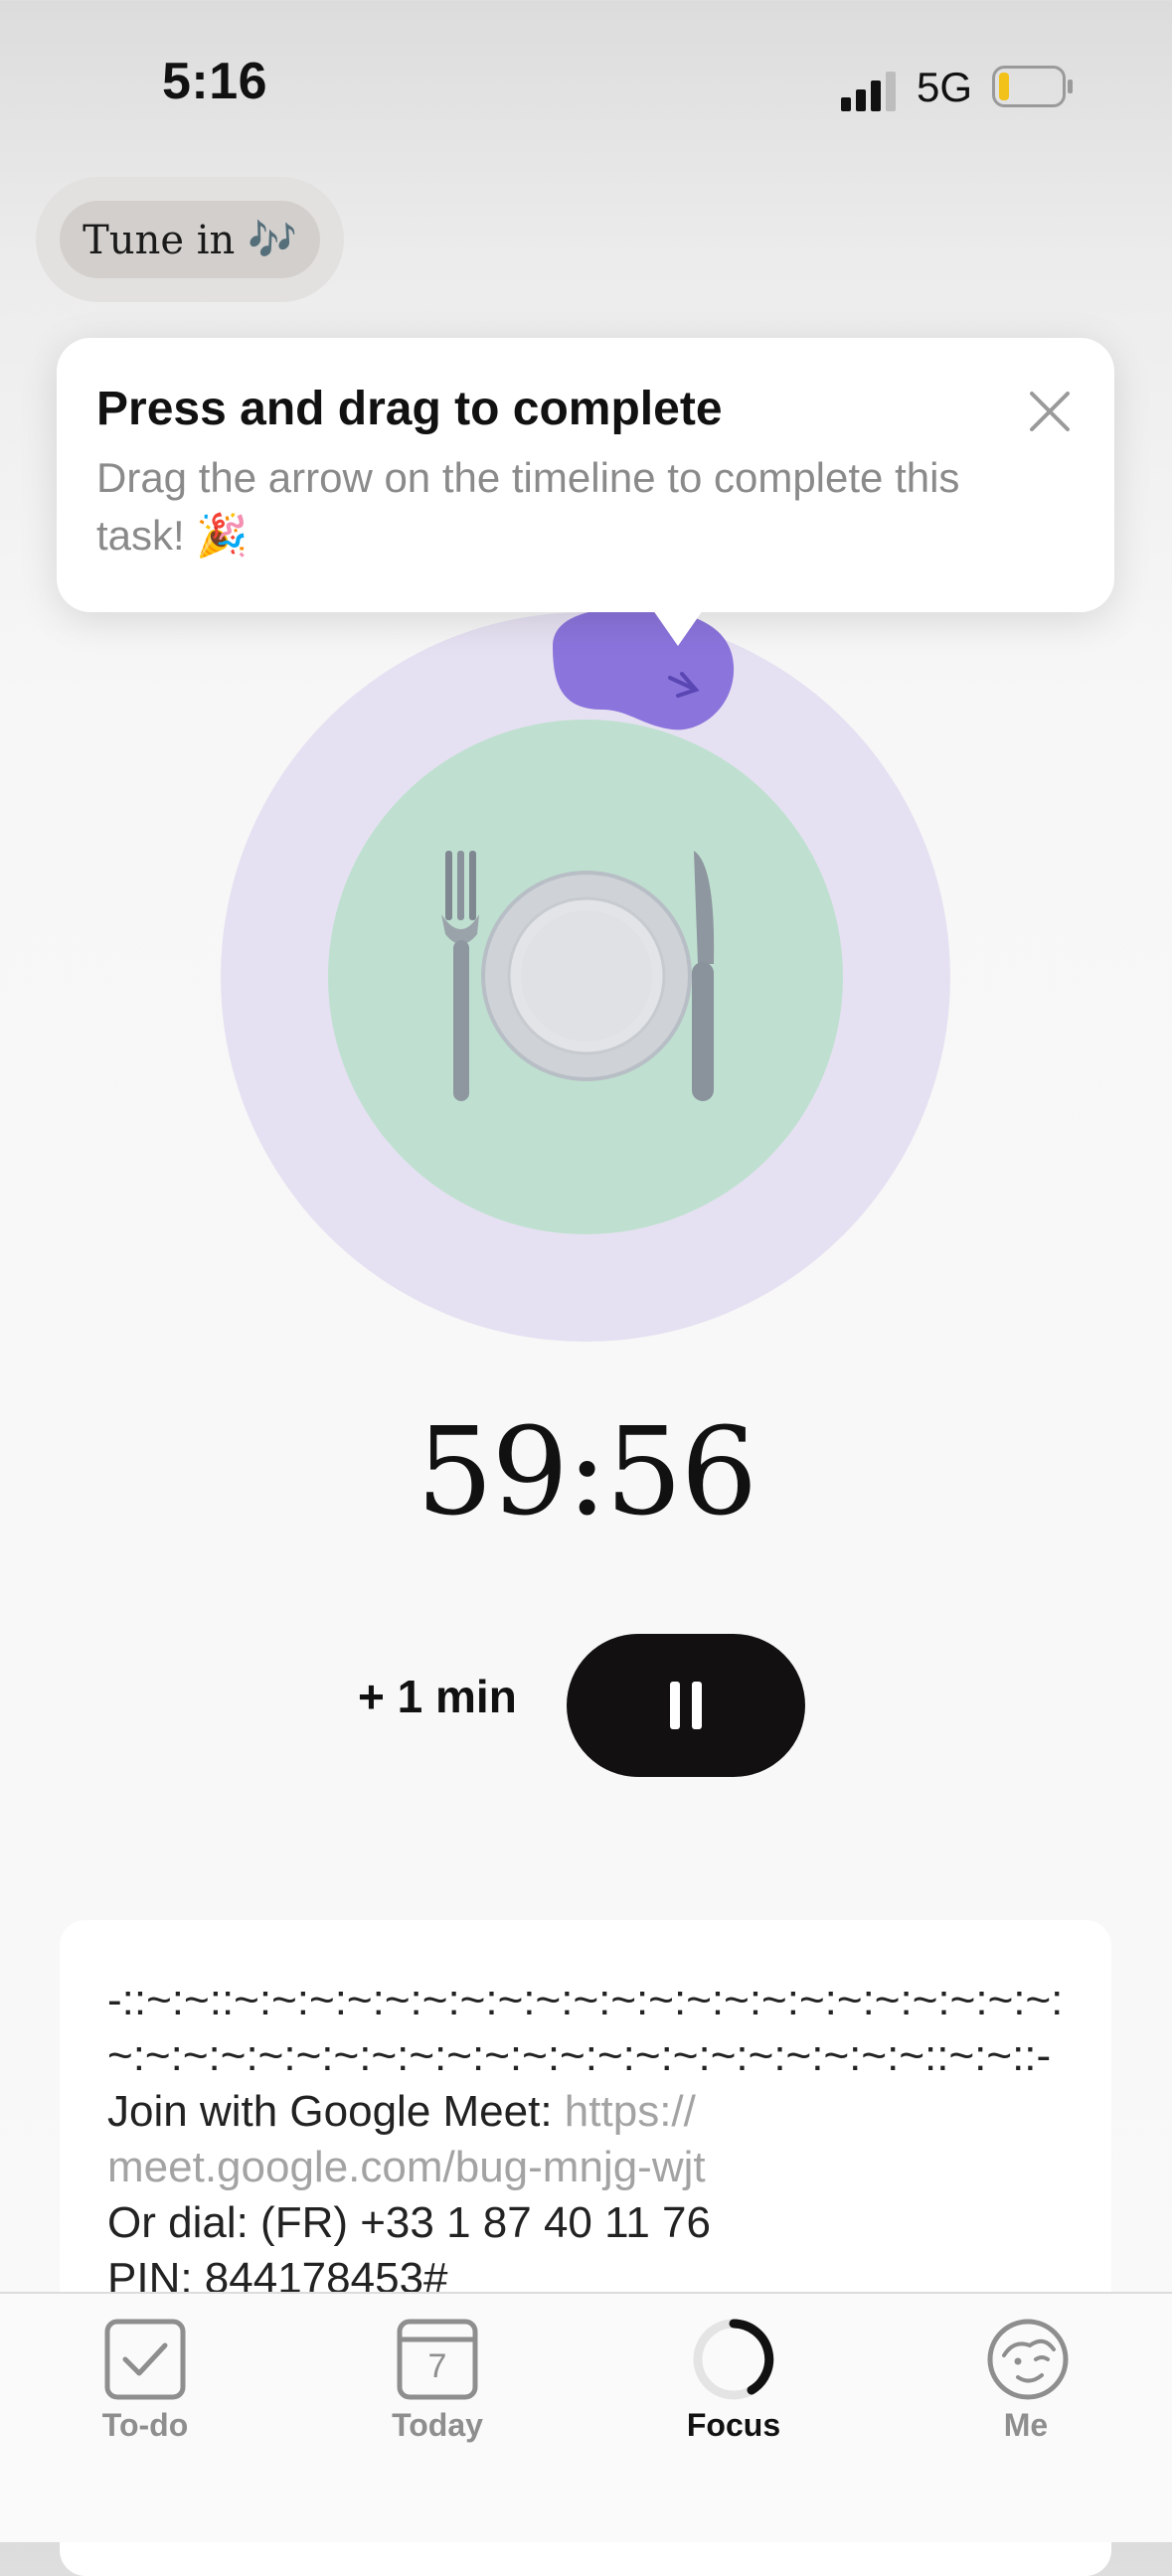  Describe the element at coordinates (409, 409) in the screenshot. I see `popover-title: Press and drag to complete` at that location.